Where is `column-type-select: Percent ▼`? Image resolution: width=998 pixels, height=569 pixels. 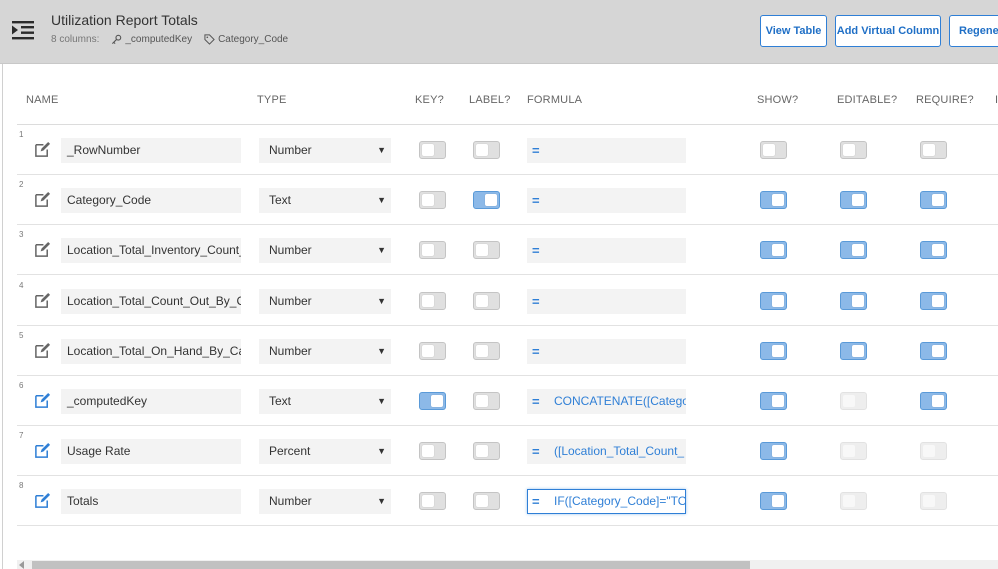
column-type-select: Percent ▼ is located at coordinates (325, 452).